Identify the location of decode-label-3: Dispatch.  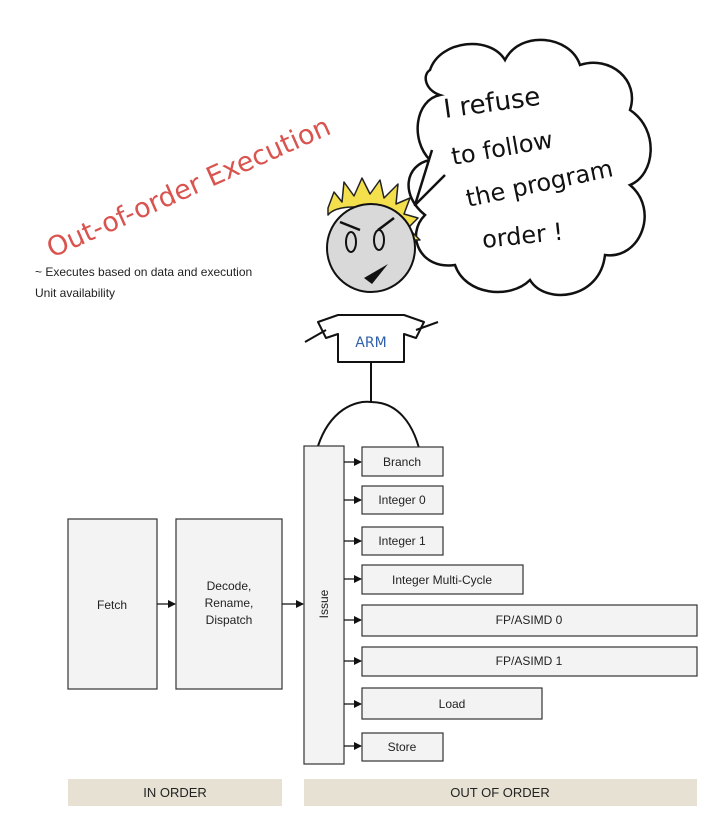
(229, 620).